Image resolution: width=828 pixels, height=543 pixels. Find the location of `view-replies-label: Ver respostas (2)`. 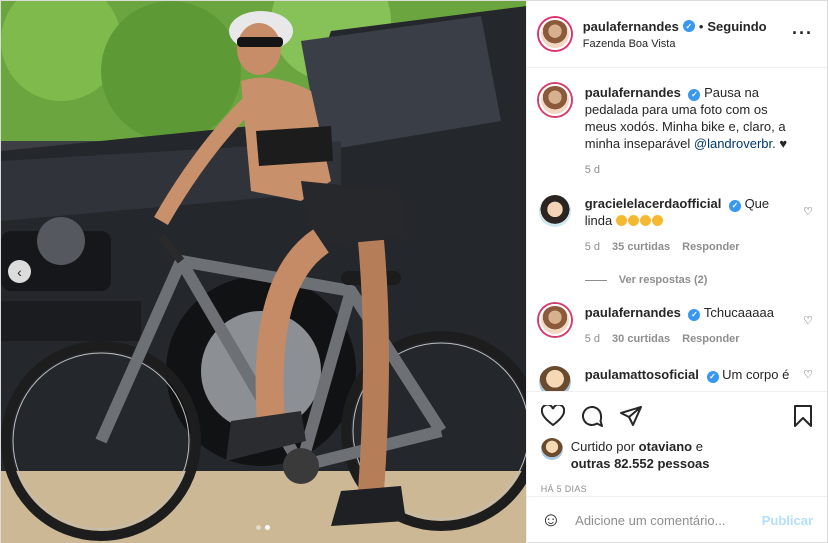

view-replies-label: Ver respostas (2) is located at coordinates (663, 280).